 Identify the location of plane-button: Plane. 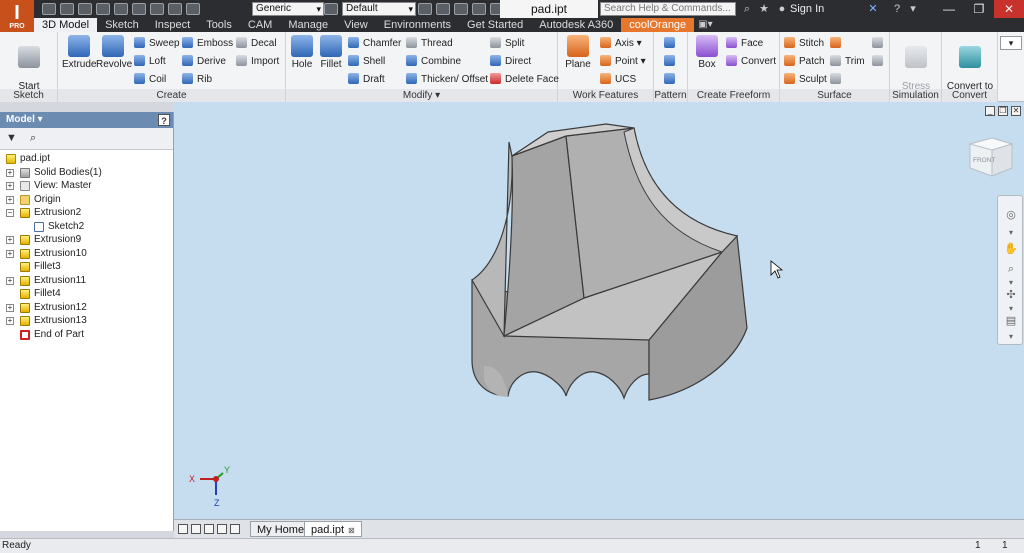
(578, 52).